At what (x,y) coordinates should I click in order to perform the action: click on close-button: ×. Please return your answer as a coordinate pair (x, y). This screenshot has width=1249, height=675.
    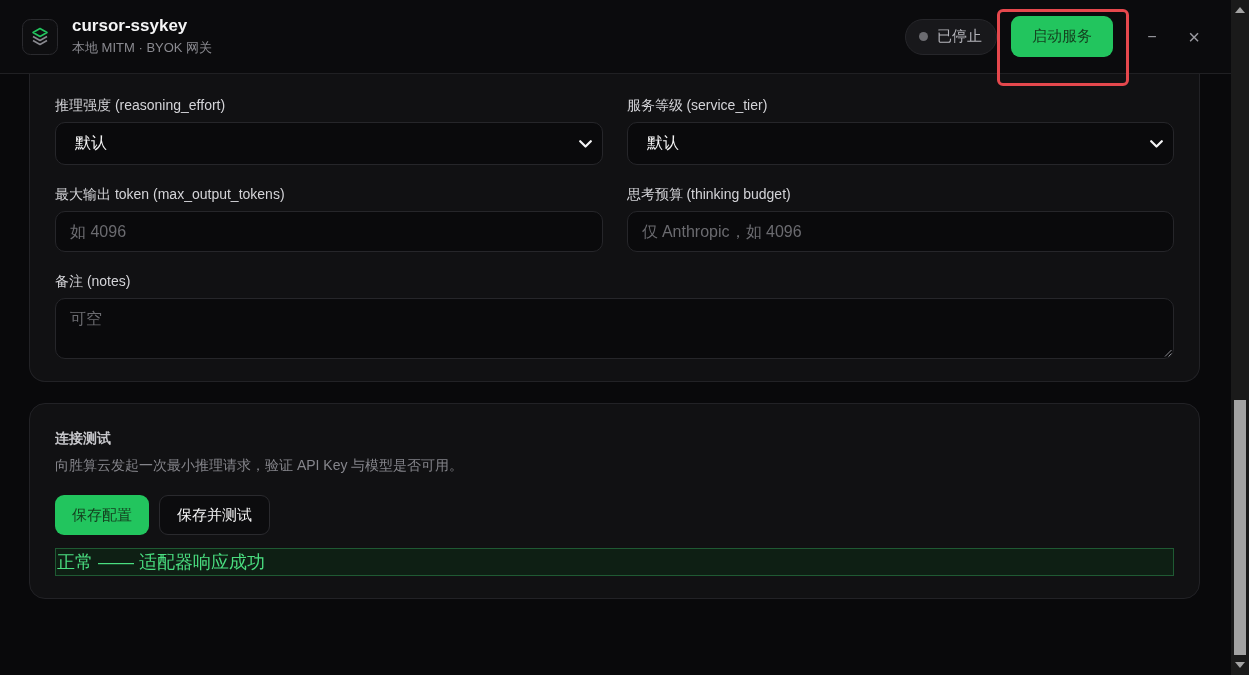
    Looking at the image, I should click on (1194, 36).